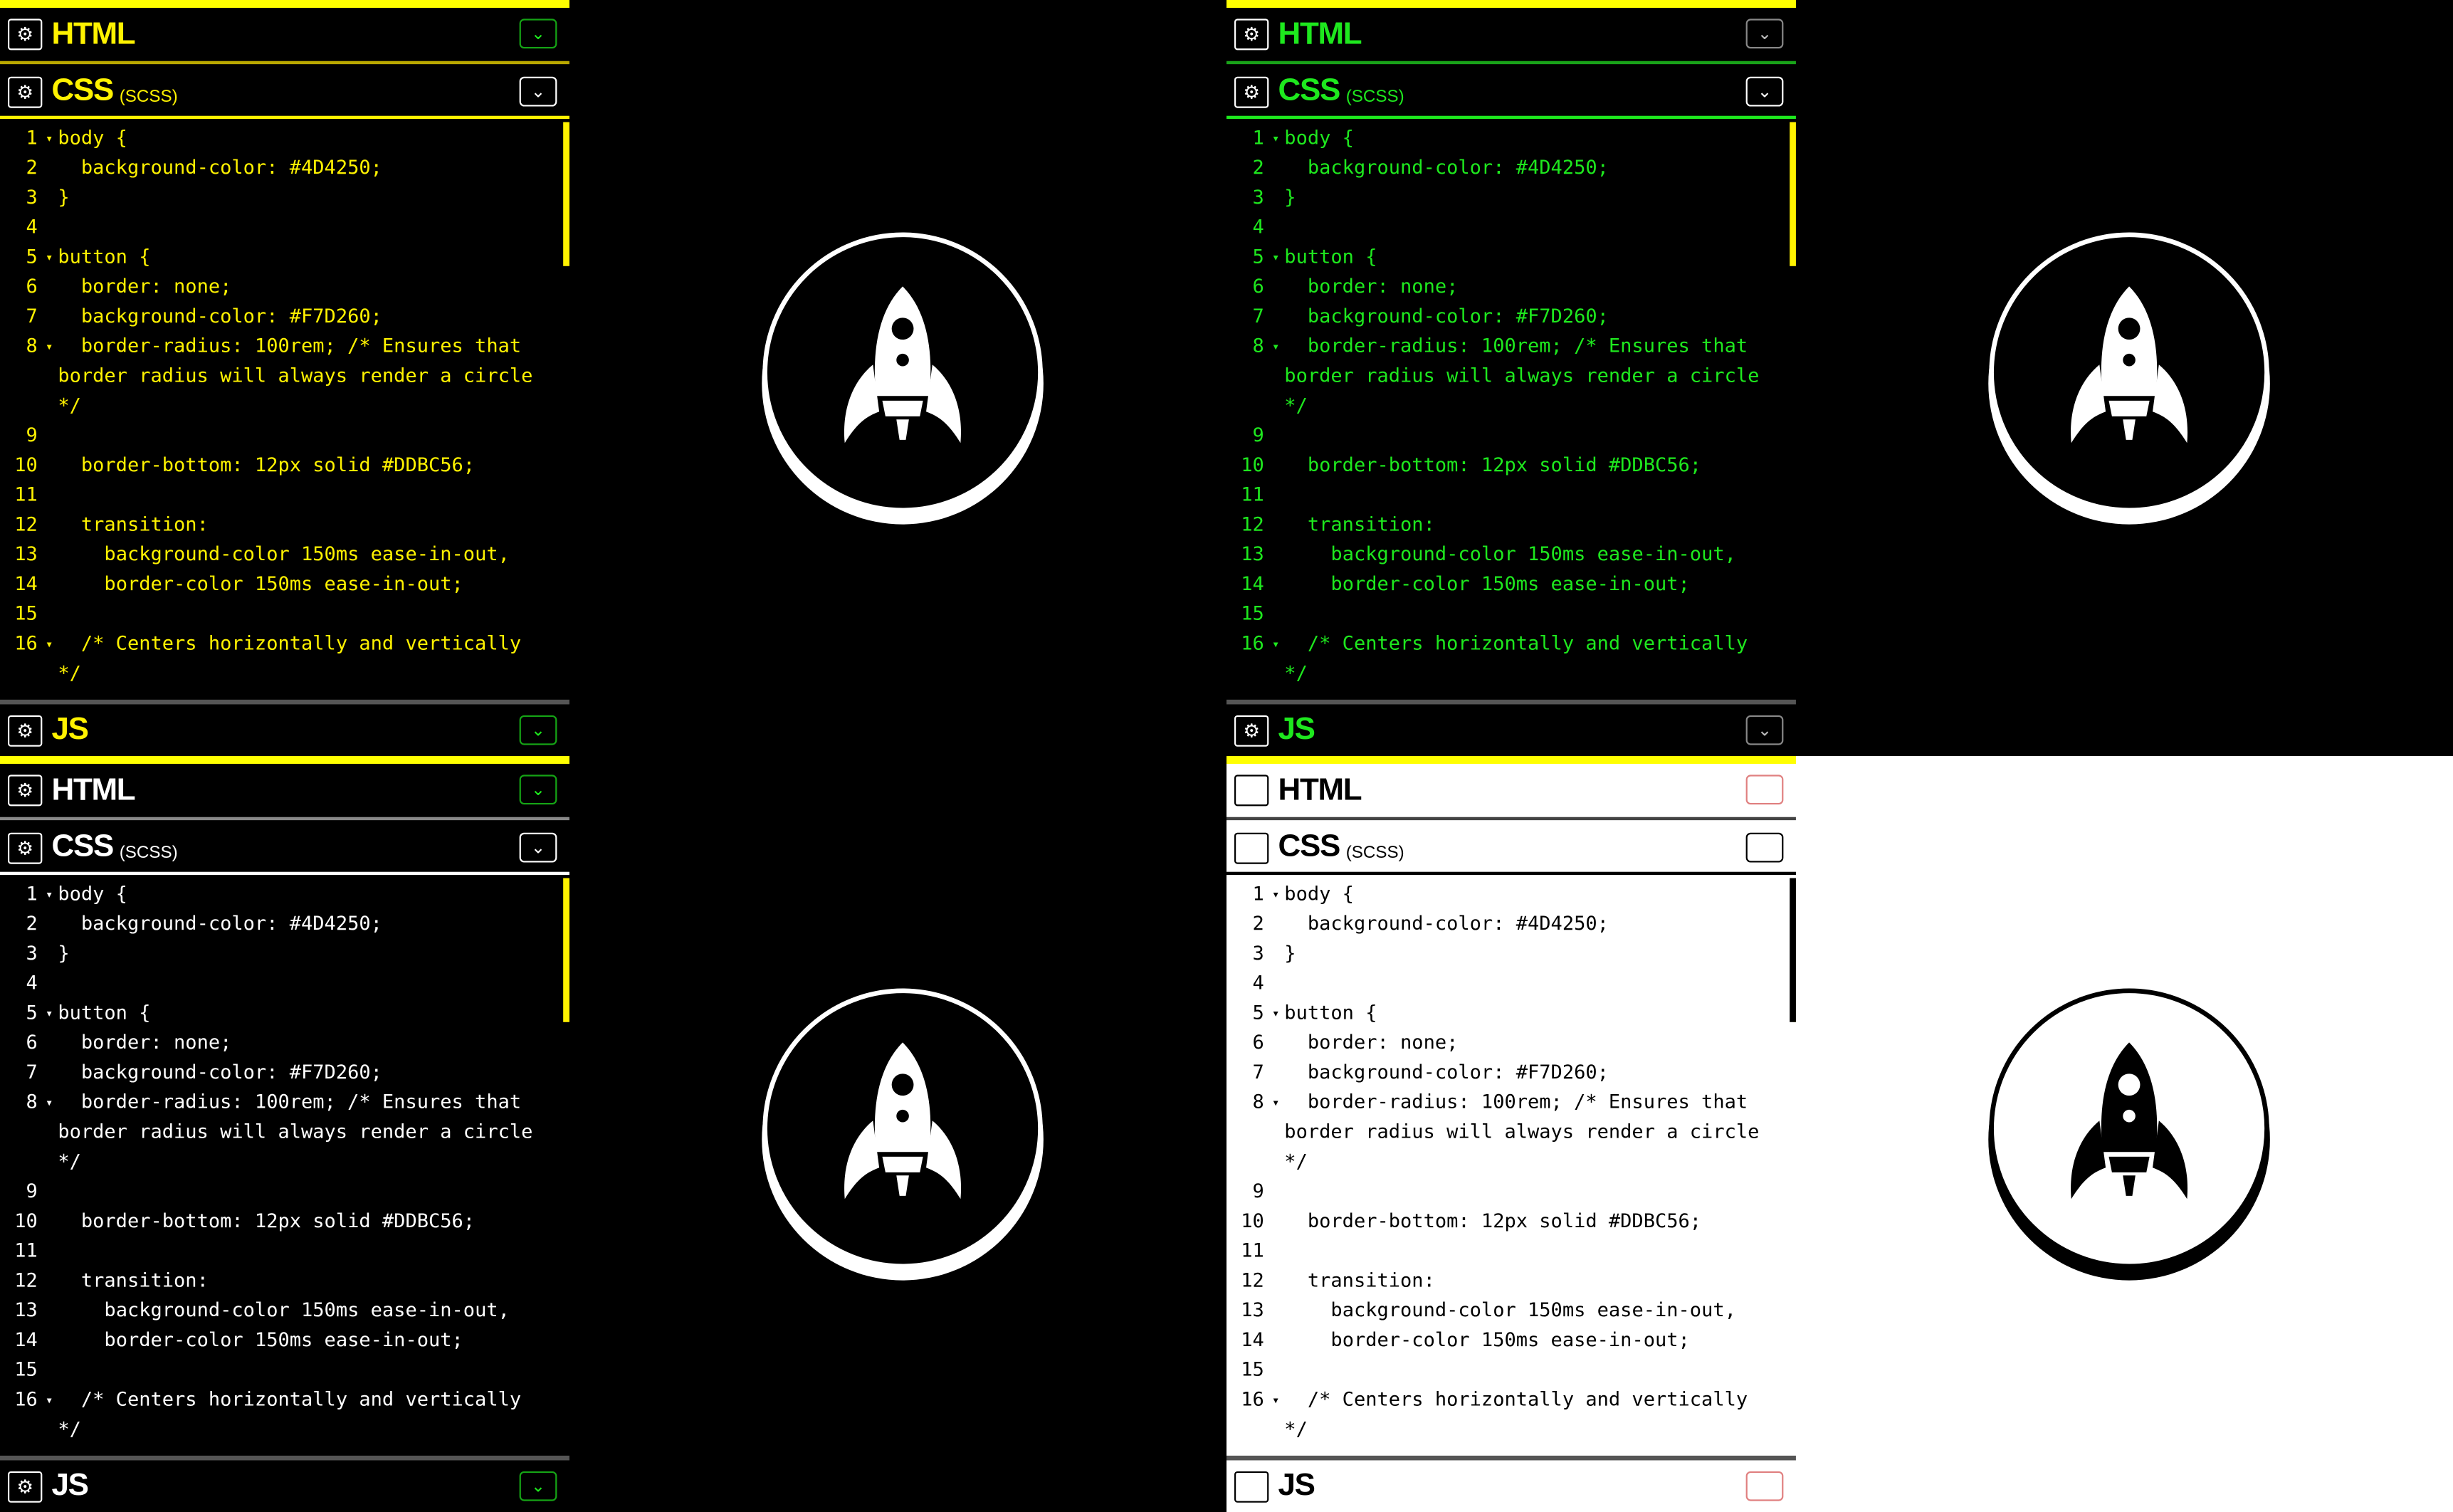 This screenshot has width=2453, height=1512. What do you see at coordinates (1511, 525) in the screenshot?
I see `code-line: 12 transition:` at bounding box center [1511, 525].